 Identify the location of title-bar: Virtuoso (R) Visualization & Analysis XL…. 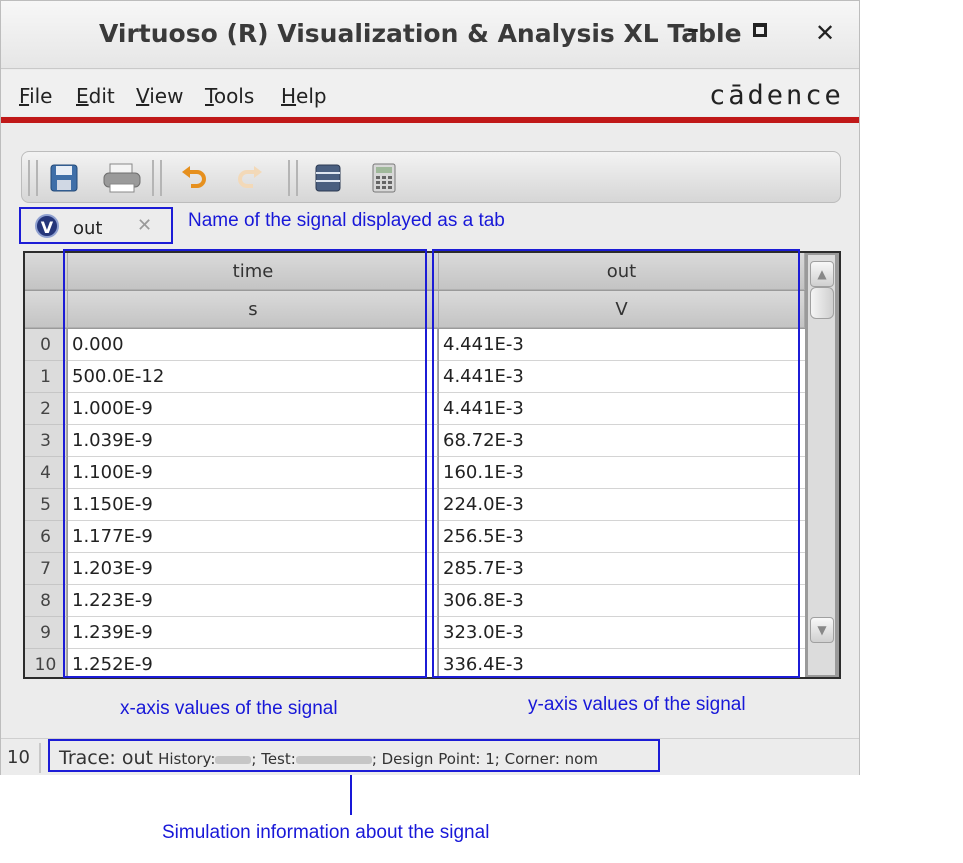
(430, 35).